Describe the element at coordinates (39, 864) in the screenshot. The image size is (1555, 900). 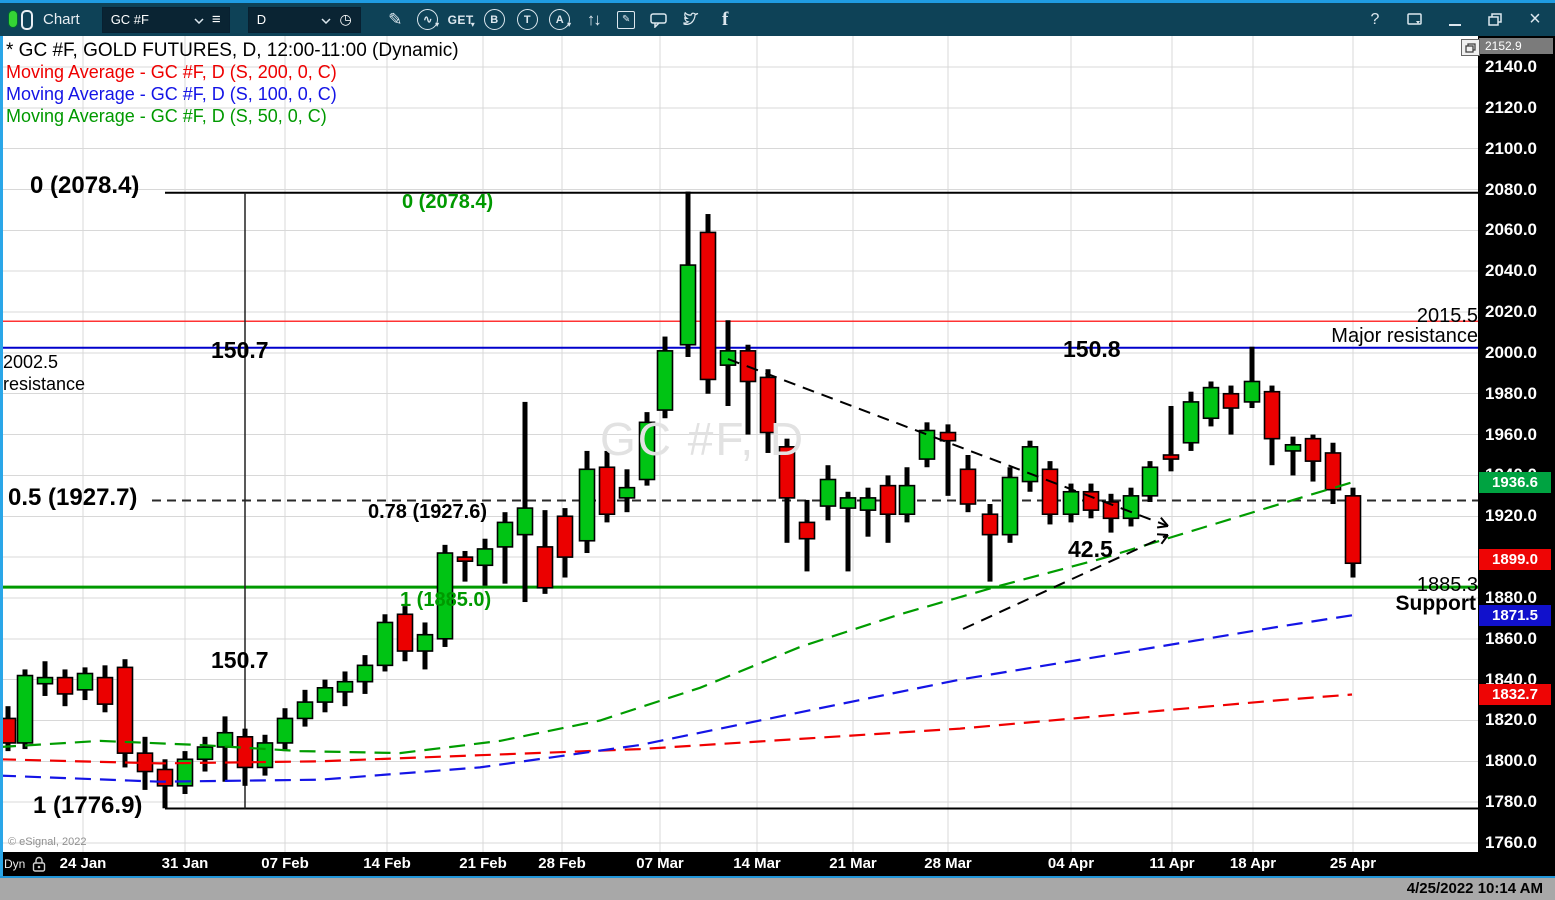
I see `lock-icon` at that location.